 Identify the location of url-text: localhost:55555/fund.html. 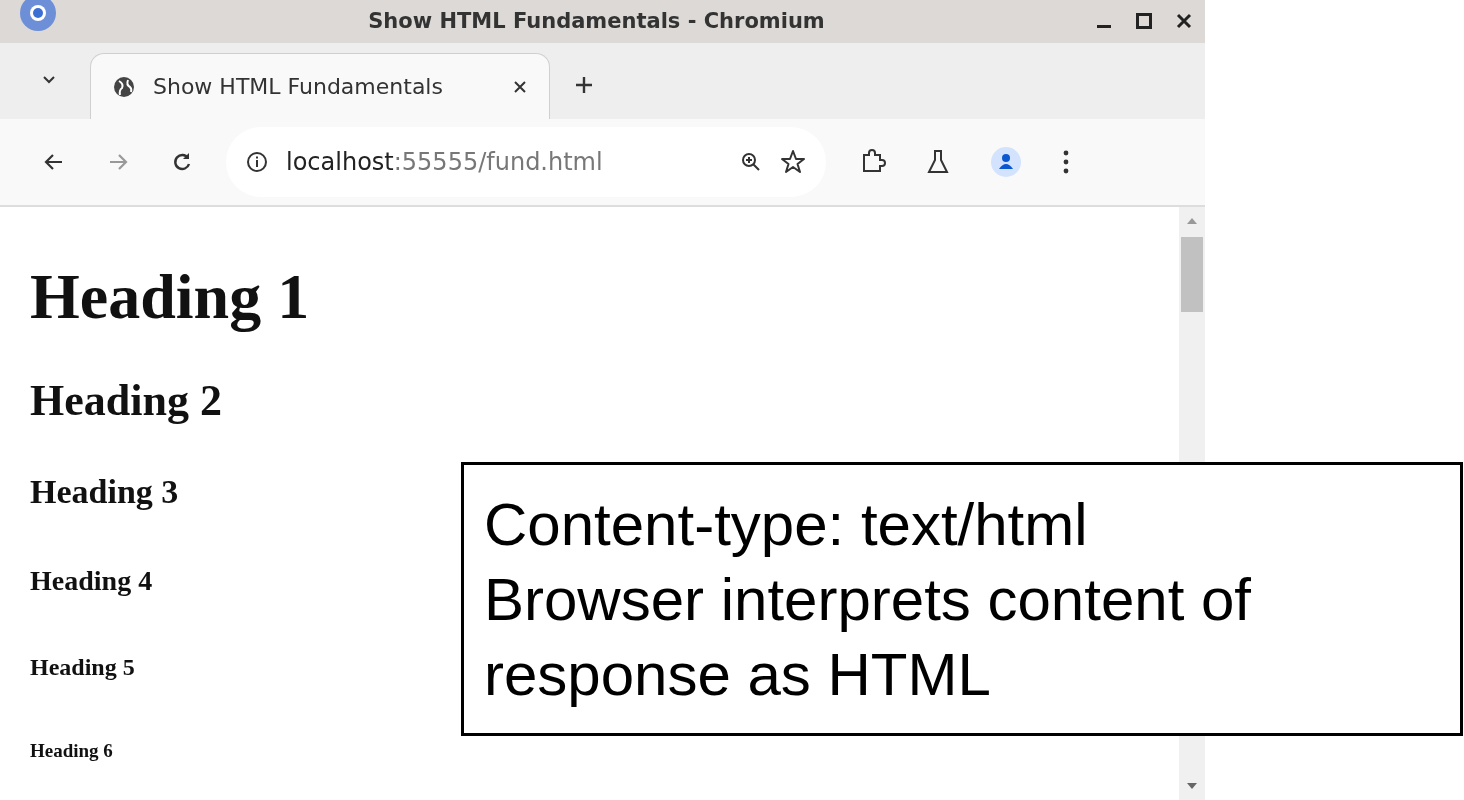
(444, 162).